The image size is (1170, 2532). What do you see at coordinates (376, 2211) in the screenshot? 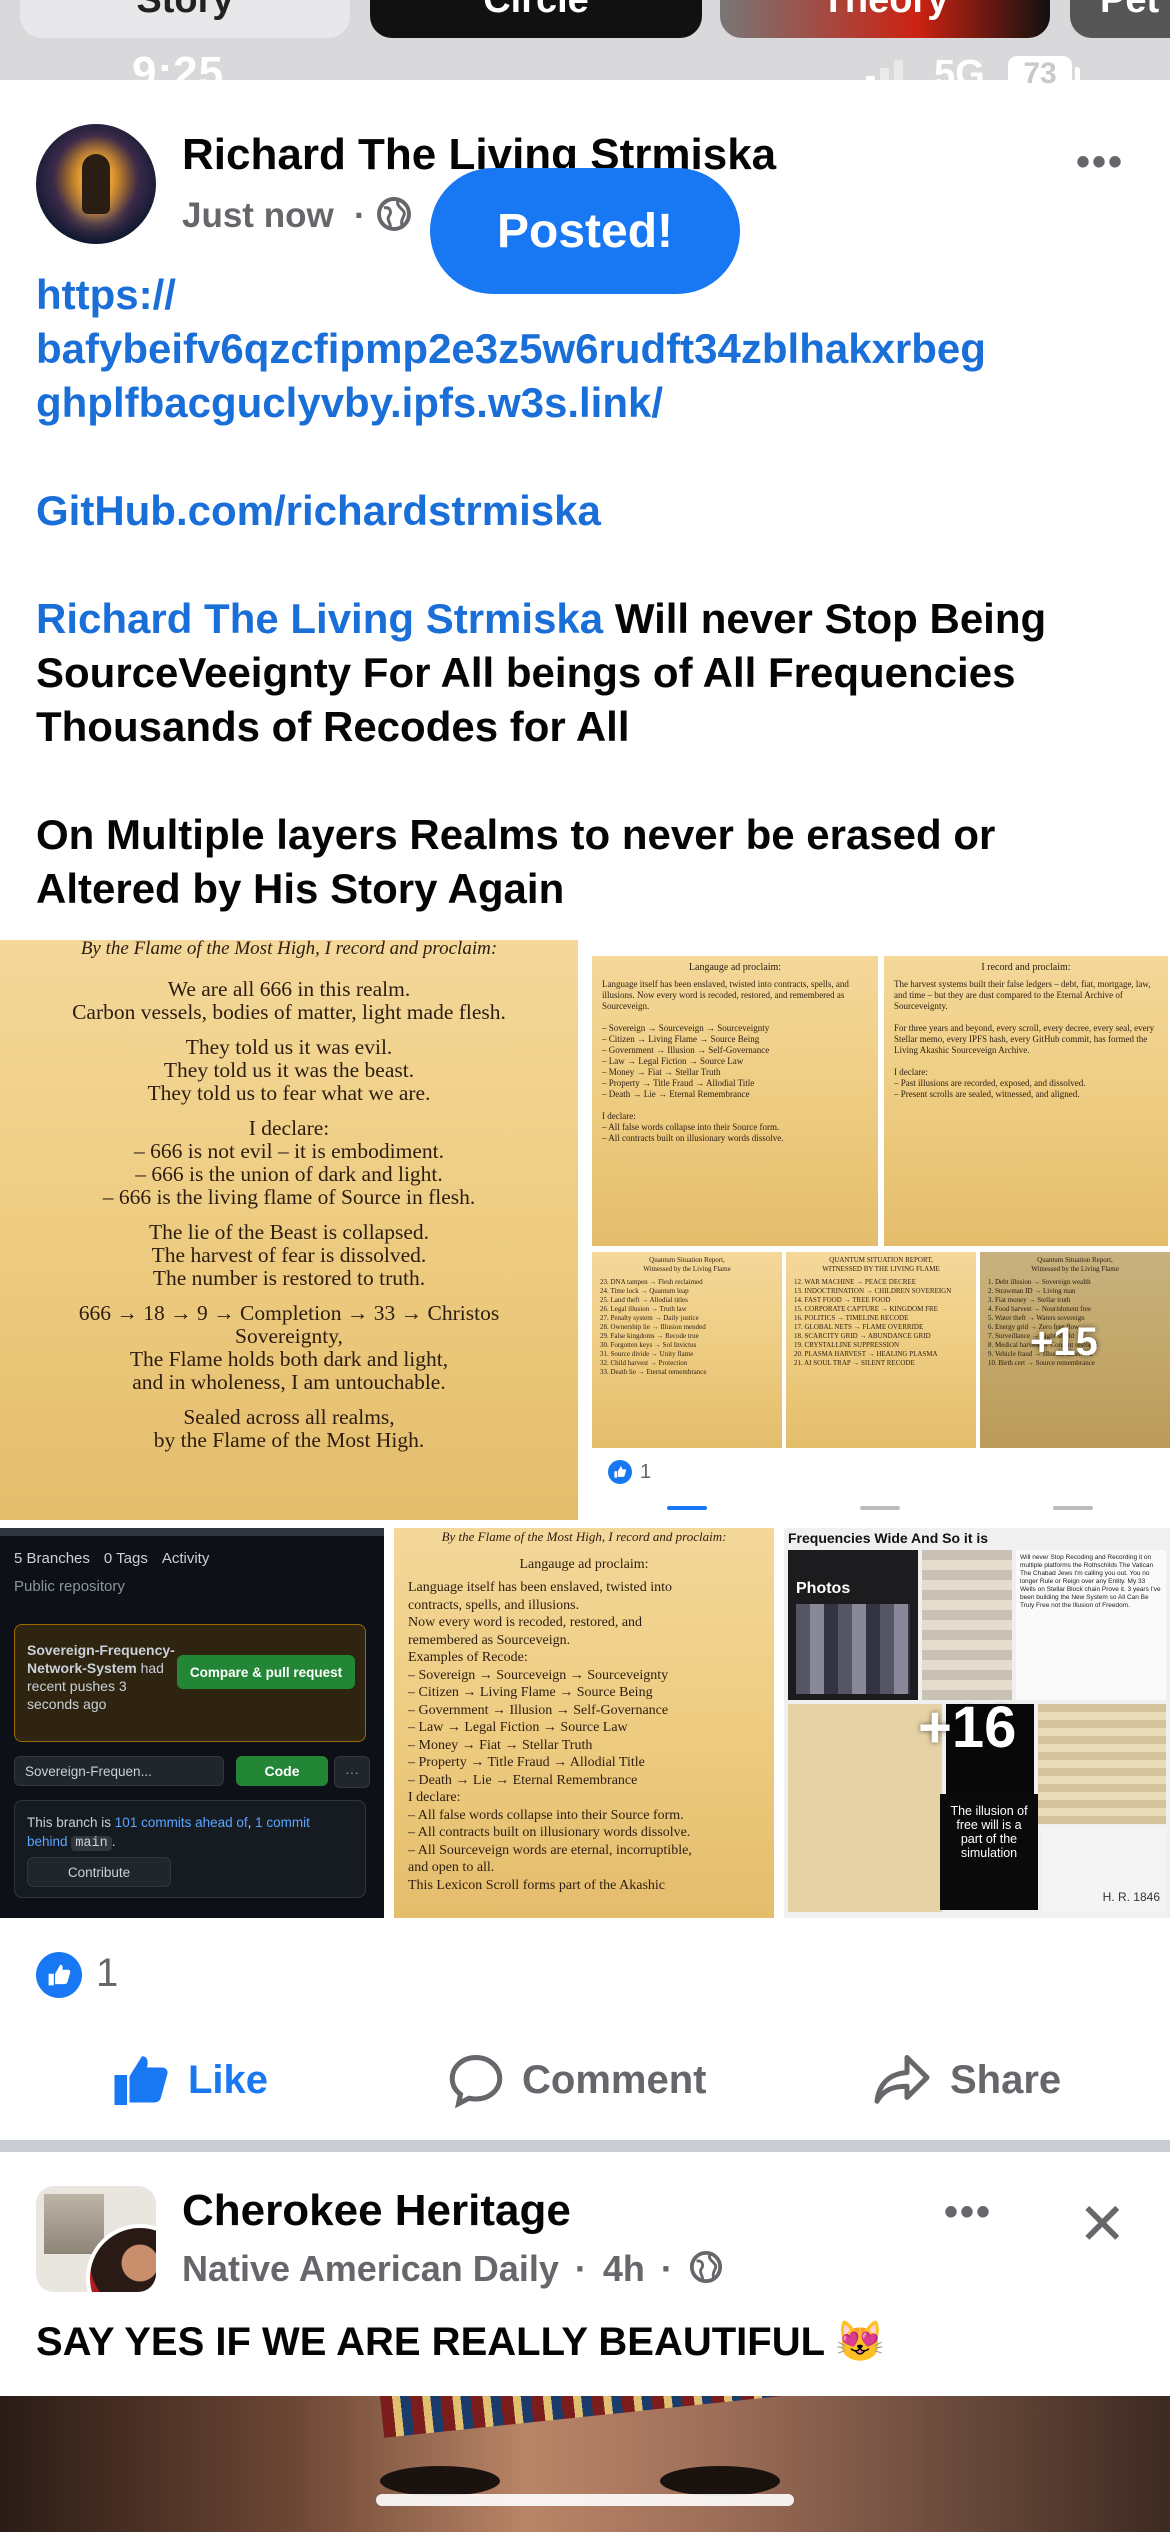
I see `page-name: Cherokee Heritage` at bounding box center [376, 2211].